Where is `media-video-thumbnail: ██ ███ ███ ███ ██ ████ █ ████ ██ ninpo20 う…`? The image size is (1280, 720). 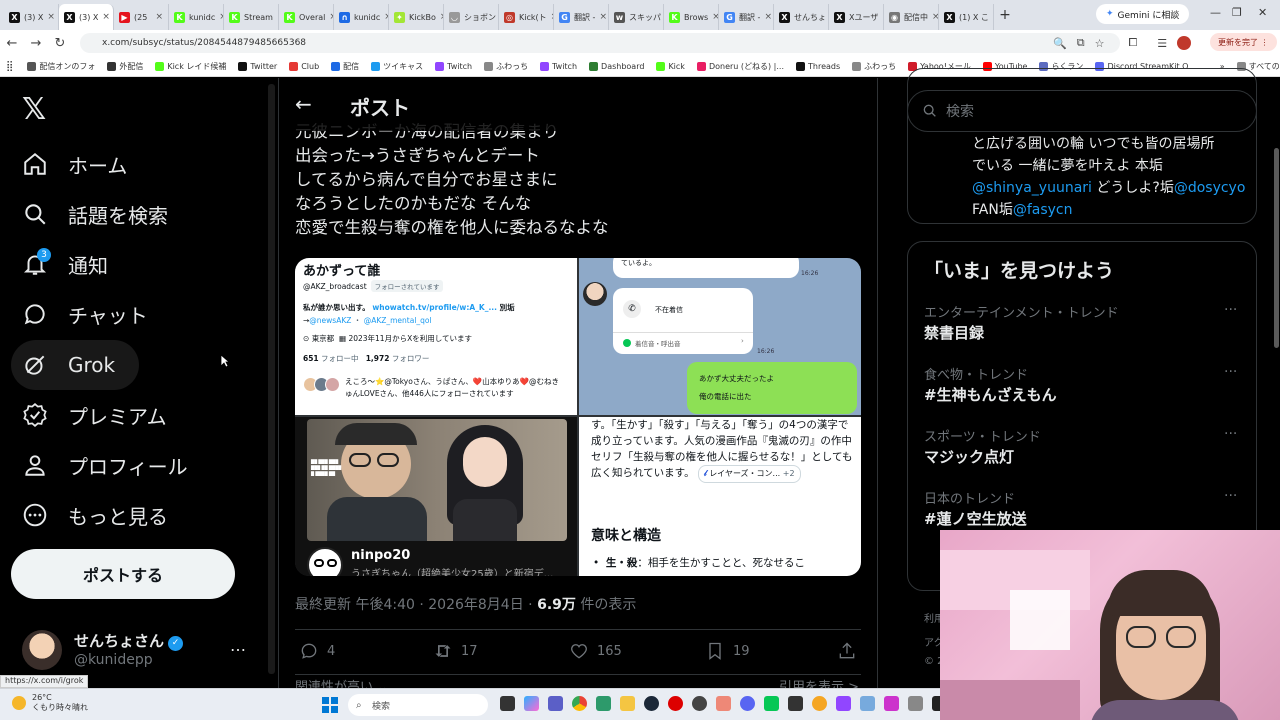
media-video-thumbnail: ██ ███ ███ ███ ██ ████ █ ████ ██ ninpo20 う… is located at coordinates (436, 496).